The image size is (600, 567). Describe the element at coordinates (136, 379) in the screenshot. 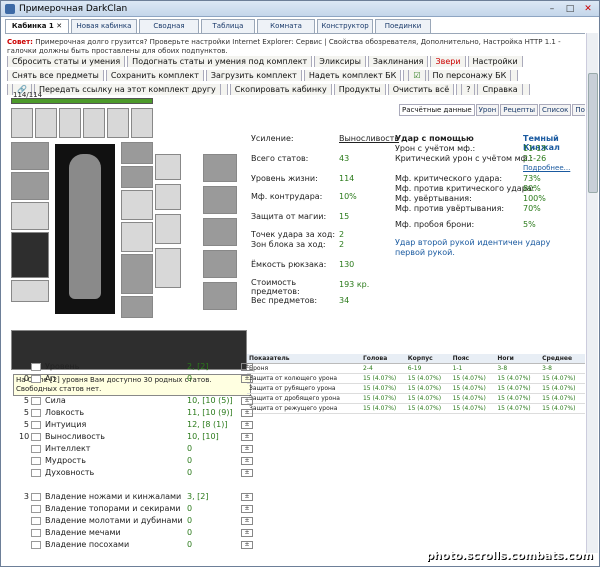

I see `skill-row: 0 Ап 0 ±` at that location.